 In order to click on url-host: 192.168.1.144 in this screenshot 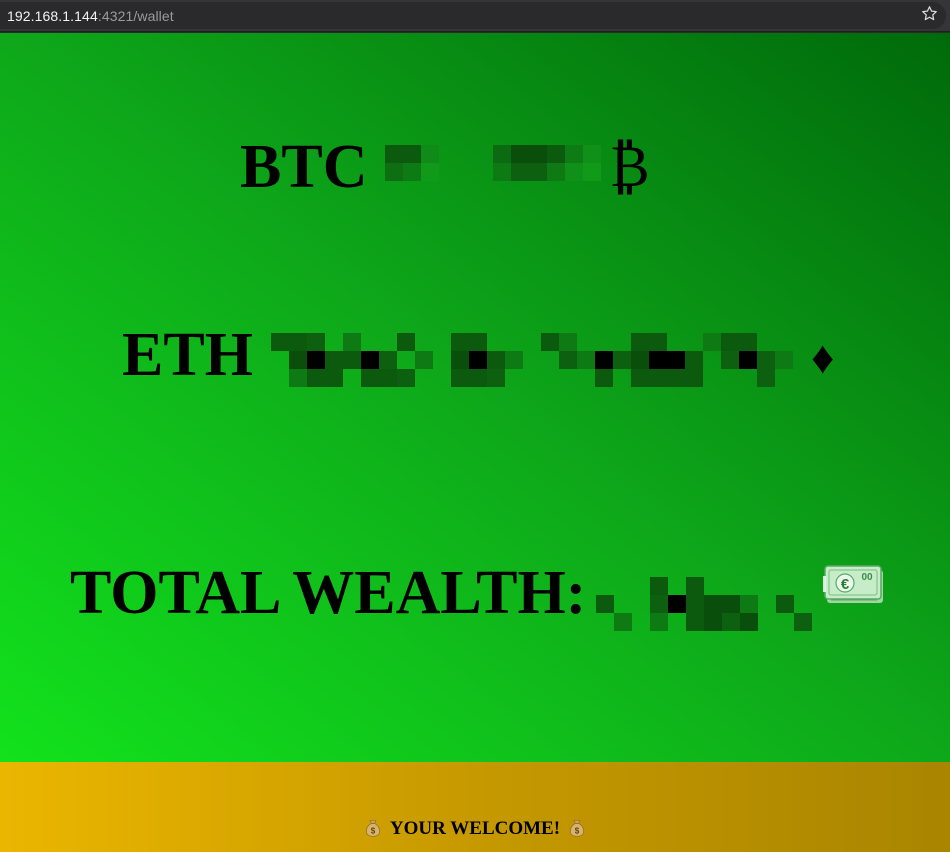, I will do `click(52, 15)`.